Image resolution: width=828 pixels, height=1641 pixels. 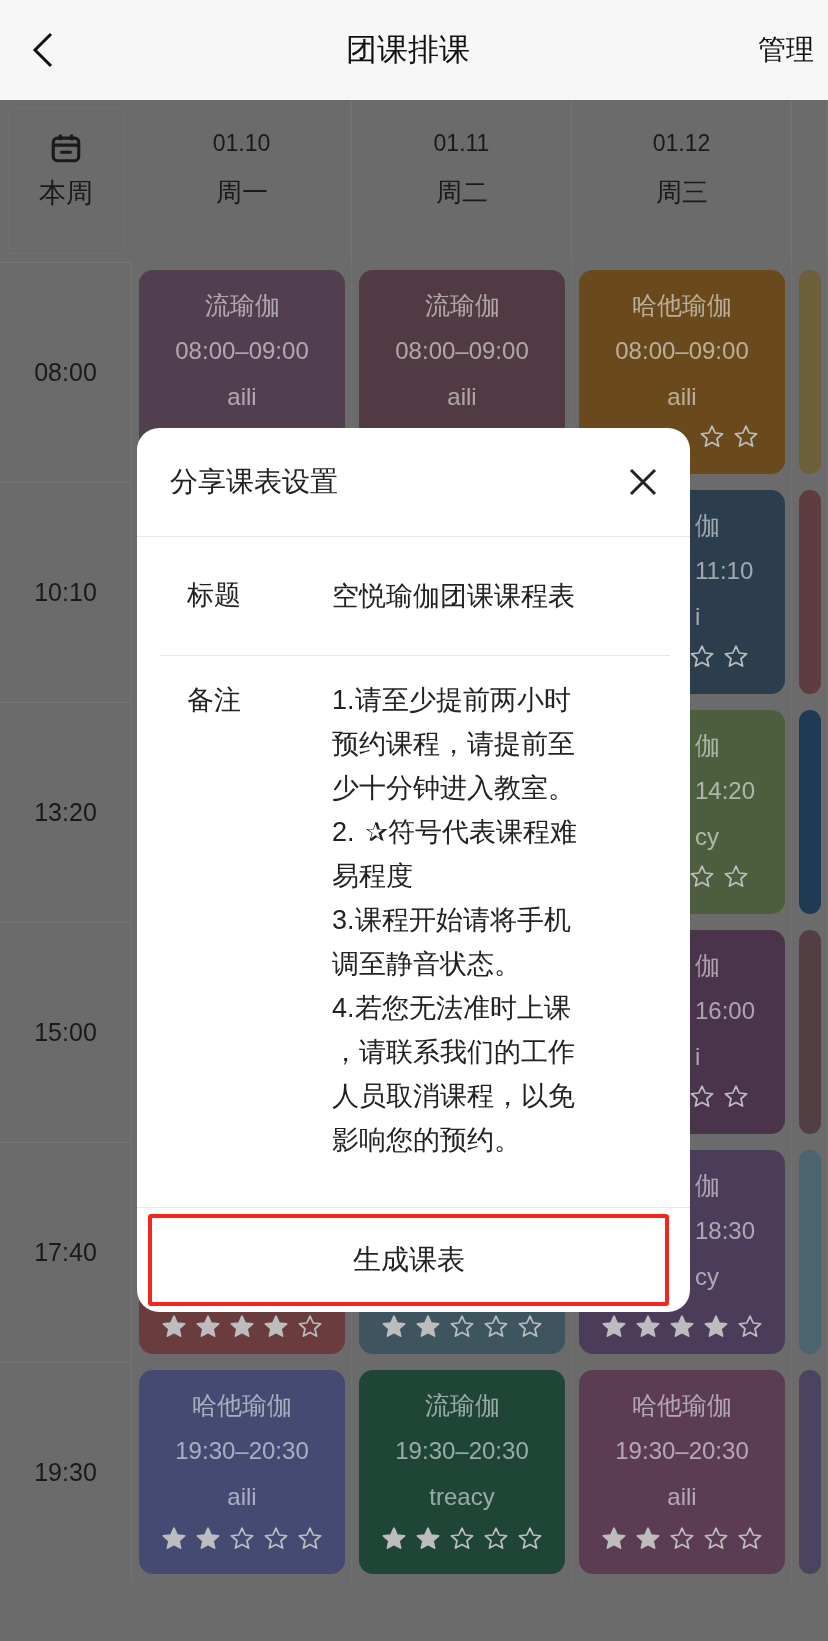 I want to click on time-label: 17:40, so click(x=65, y=1252).